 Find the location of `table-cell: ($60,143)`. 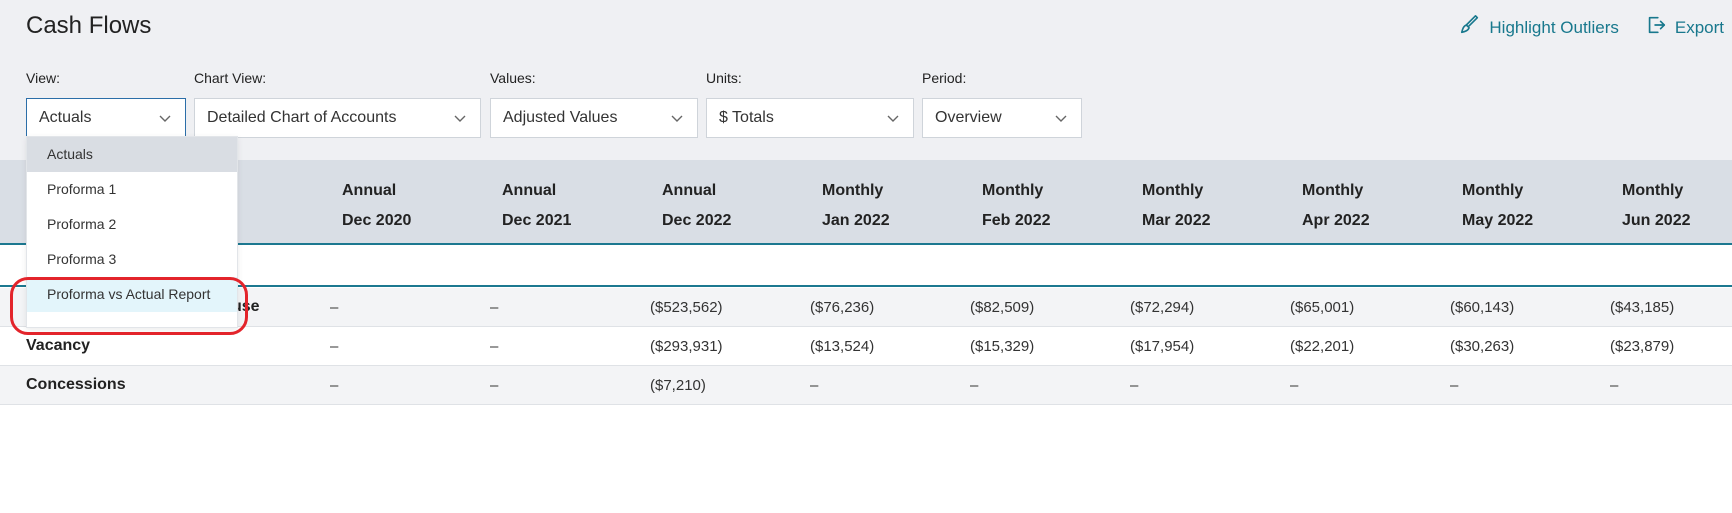

table-cell: ($60,143) is located at coordinates (1482, 307).